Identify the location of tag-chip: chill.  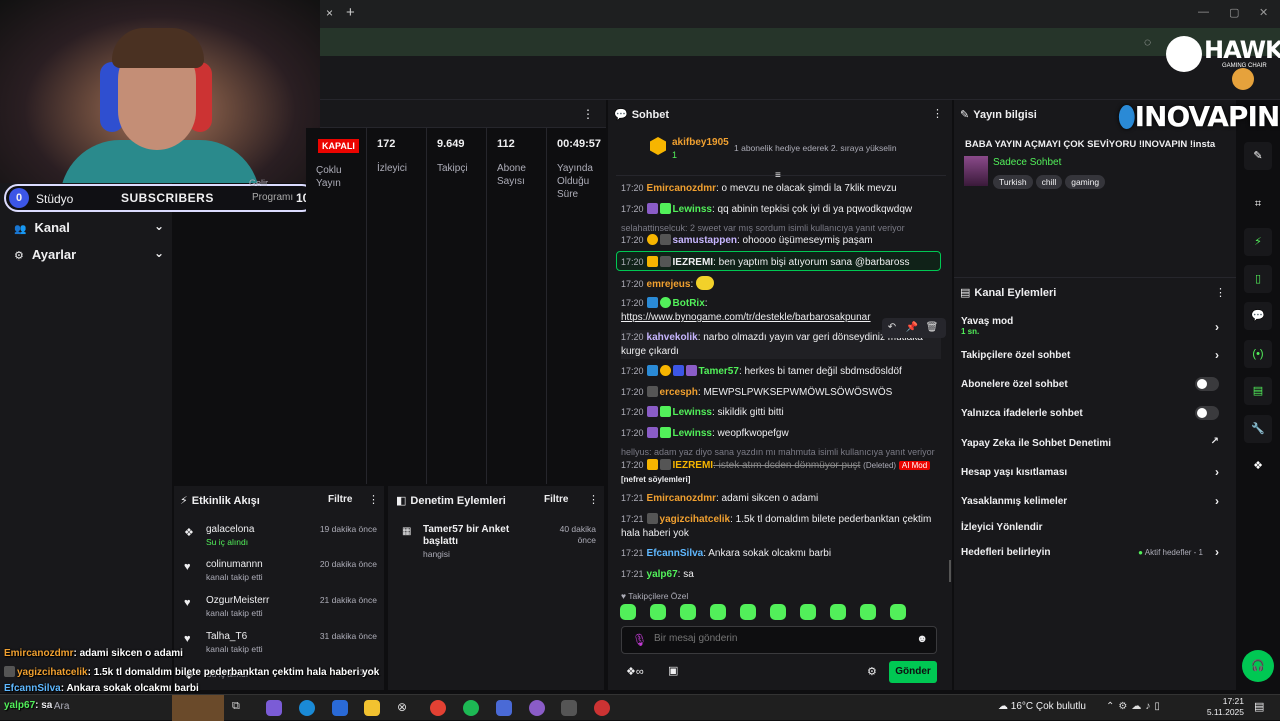
(1049, 182).